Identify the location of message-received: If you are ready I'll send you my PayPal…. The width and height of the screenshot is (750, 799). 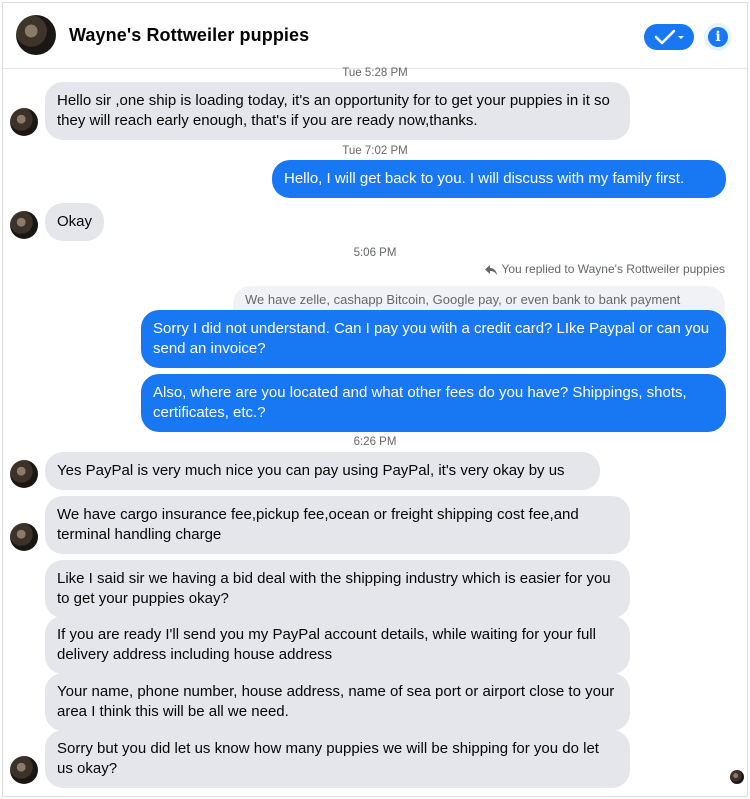
(337, 645).